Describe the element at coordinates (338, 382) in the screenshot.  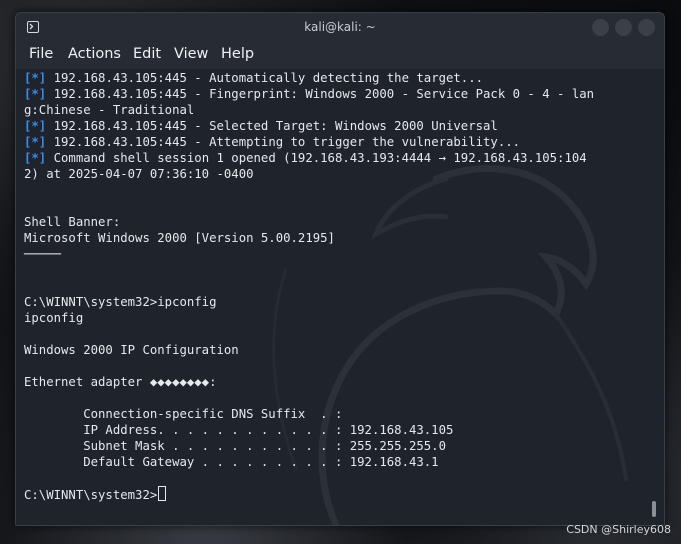
I see `terminal-line: Ethernet adapter ◆◆◆◆◆◆◆◆:` at that location.